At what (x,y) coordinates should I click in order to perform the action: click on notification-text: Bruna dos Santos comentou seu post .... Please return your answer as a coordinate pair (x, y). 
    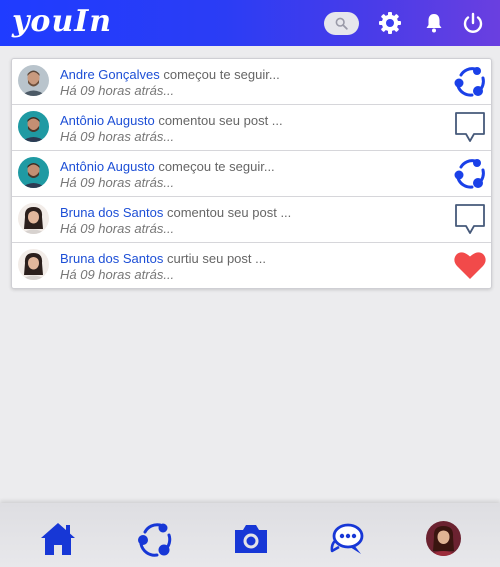
    Looking at the image, I should click on (175, 212).